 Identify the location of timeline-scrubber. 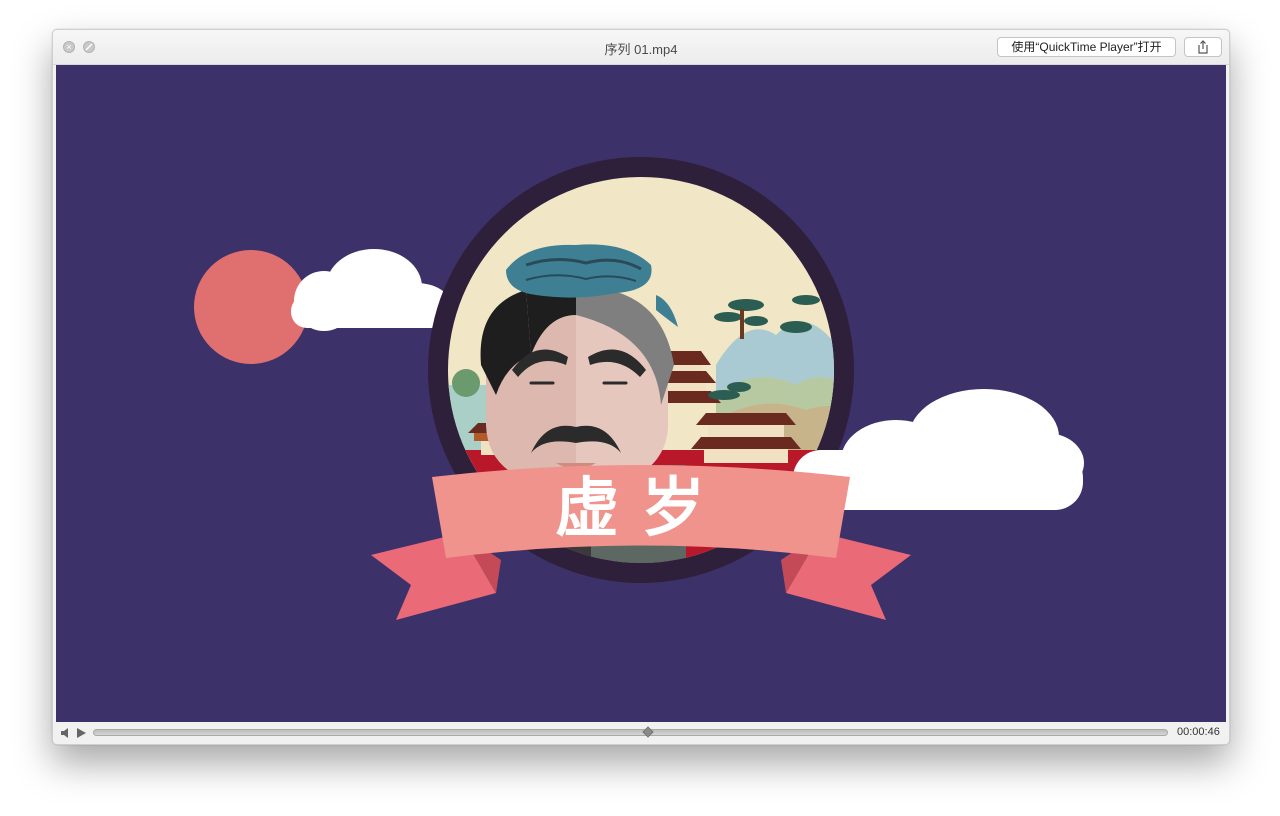
(630, 732).